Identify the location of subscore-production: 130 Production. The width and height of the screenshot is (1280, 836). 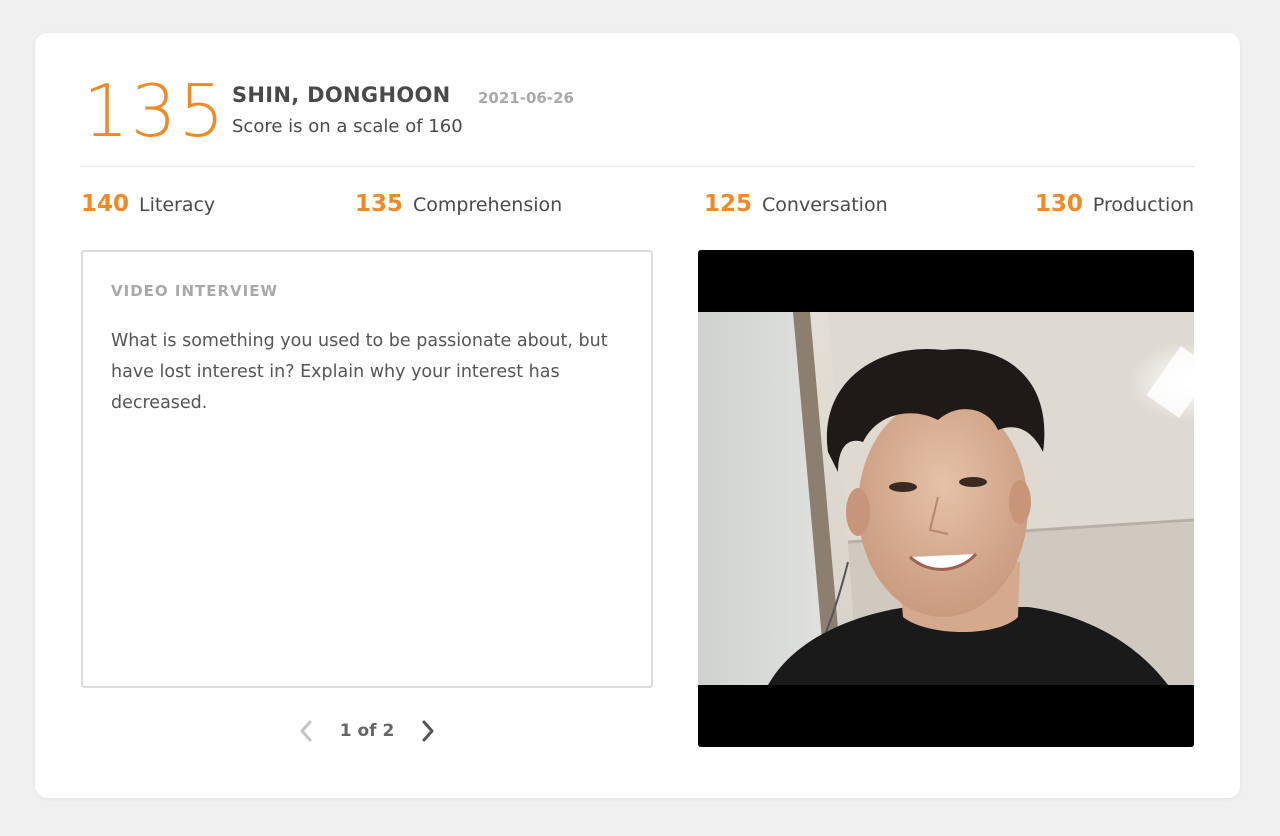
(1114, 204).